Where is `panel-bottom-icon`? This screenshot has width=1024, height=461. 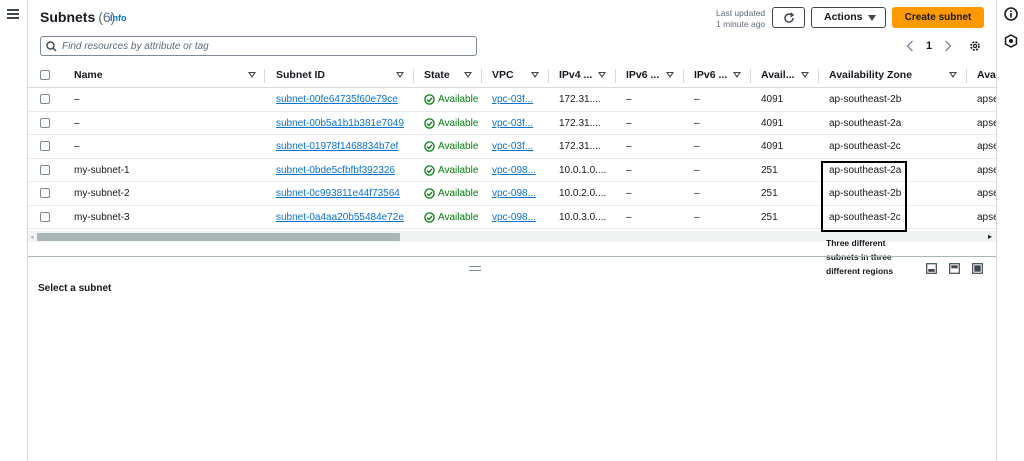 panel-bottom-icon is located at coordinates (931, 268).